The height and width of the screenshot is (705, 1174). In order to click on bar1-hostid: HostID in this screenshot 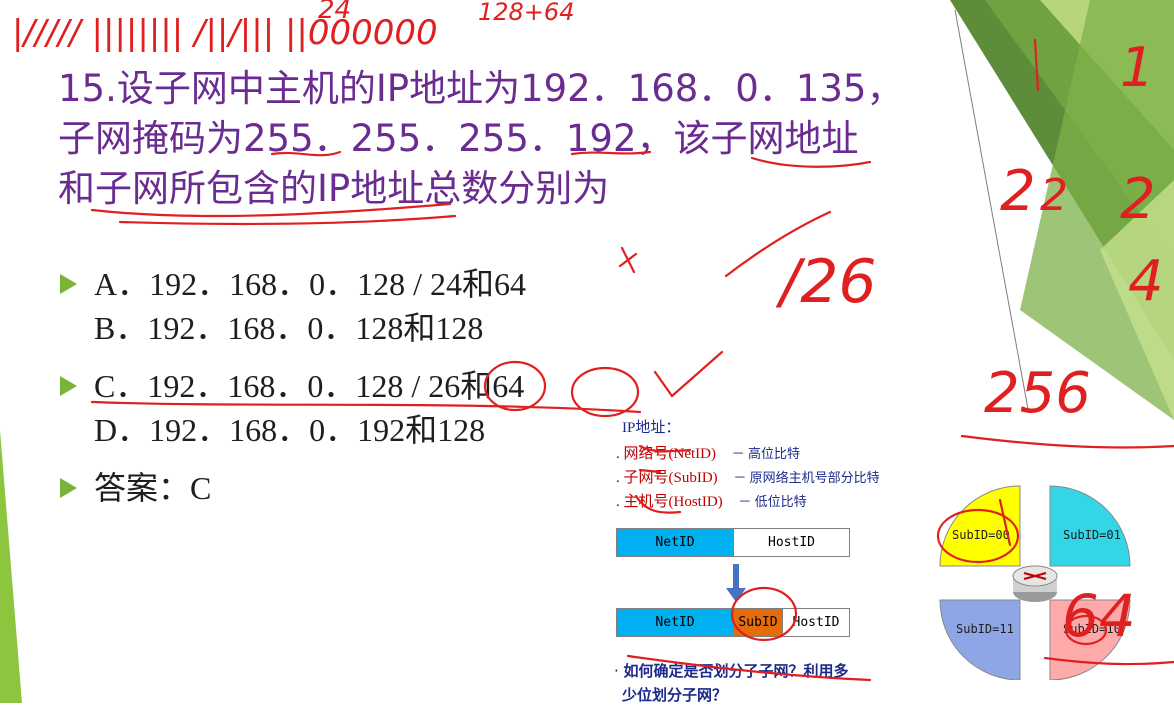, I will do `click(791, 542)`.